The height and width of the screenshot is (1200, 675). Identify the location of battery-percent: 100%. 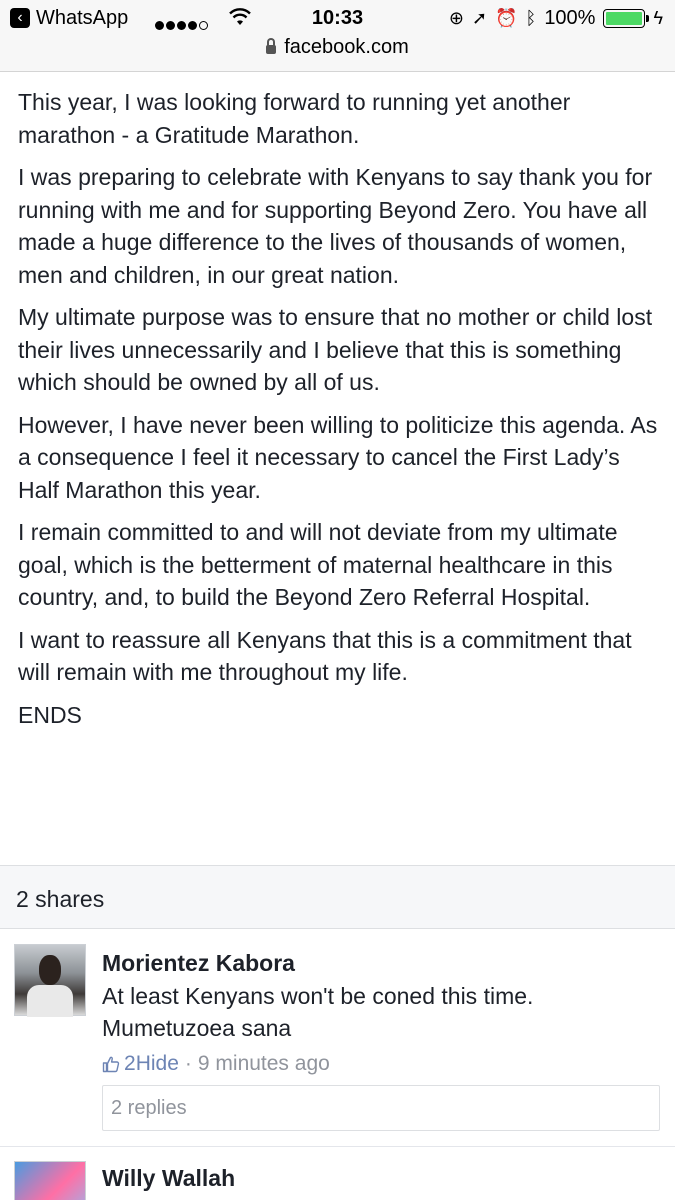
(570, 18).